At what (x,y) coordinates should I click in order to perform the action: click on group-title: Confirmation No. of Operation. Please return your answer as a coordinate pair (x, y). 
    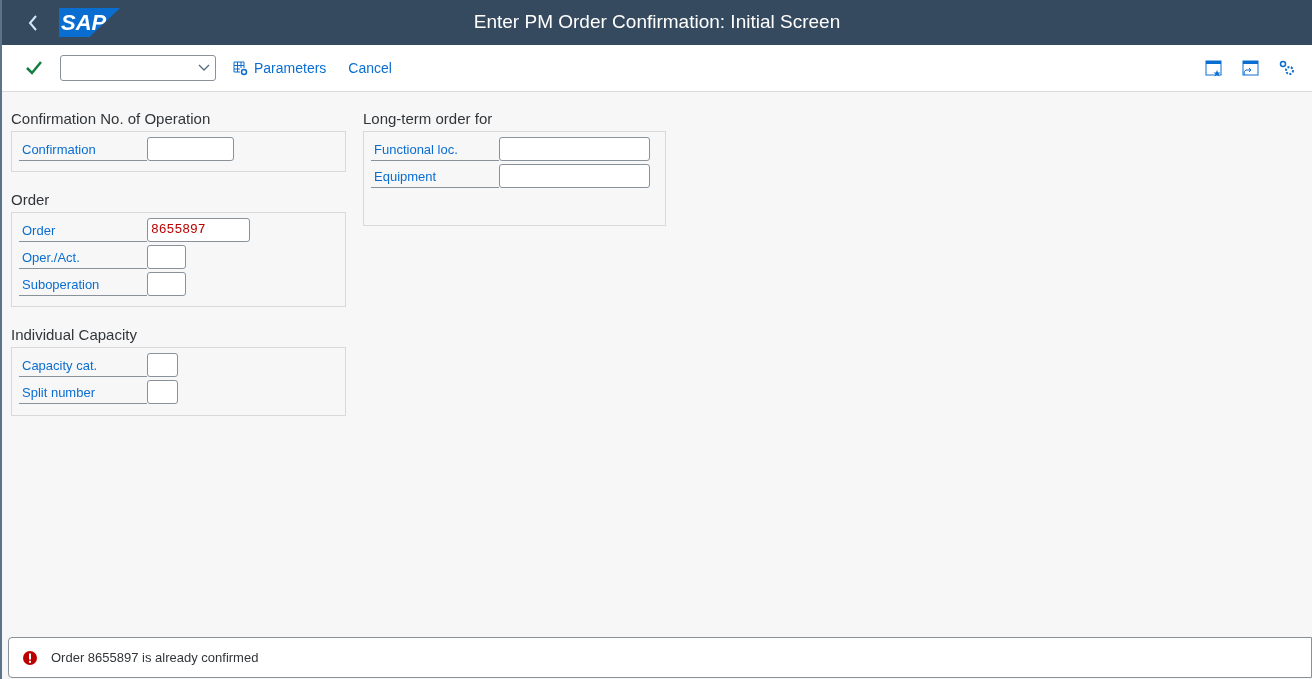
    Looking at the image, I should click on (111, 119).